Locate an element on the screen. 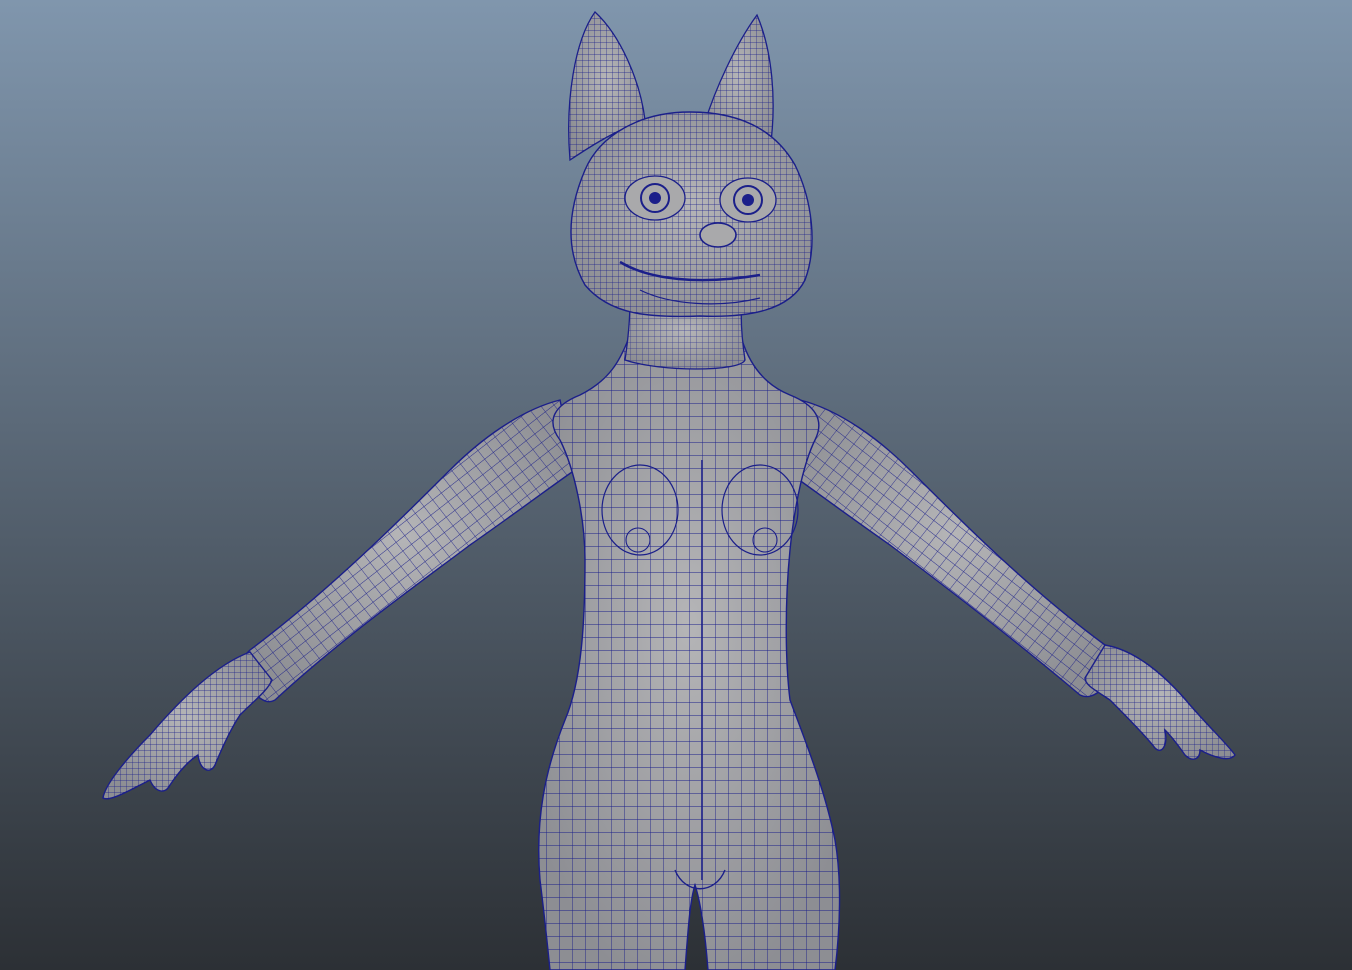  nose is located at coordinates (718, 235).